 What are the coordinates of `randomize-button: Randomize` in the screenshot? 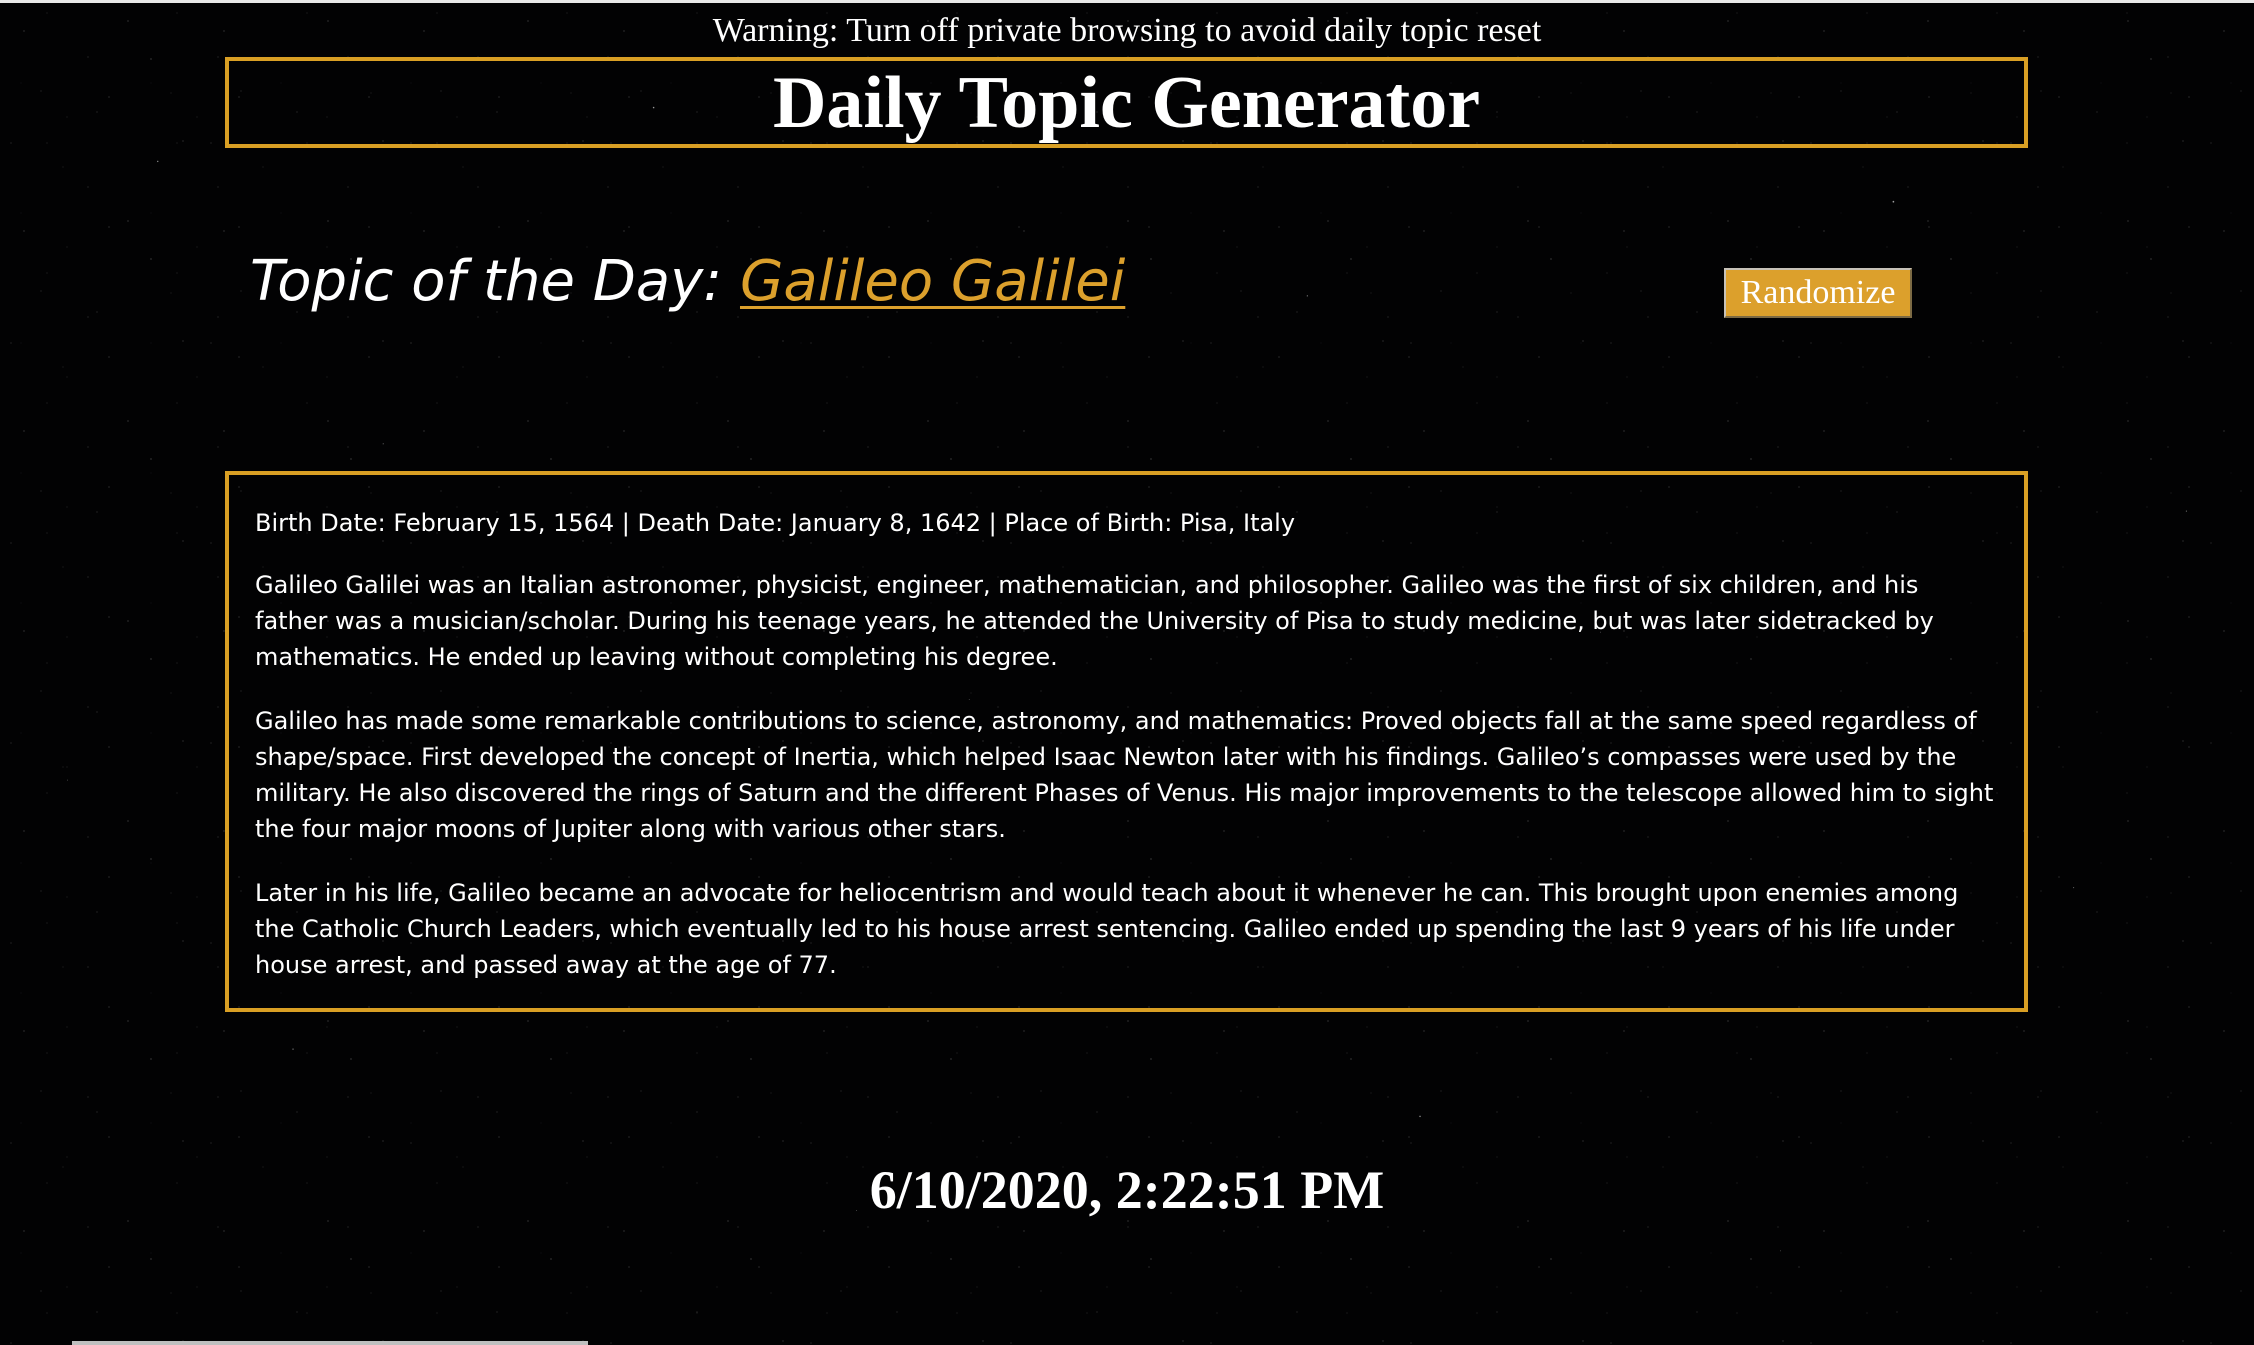 It's located at (1818, 293).